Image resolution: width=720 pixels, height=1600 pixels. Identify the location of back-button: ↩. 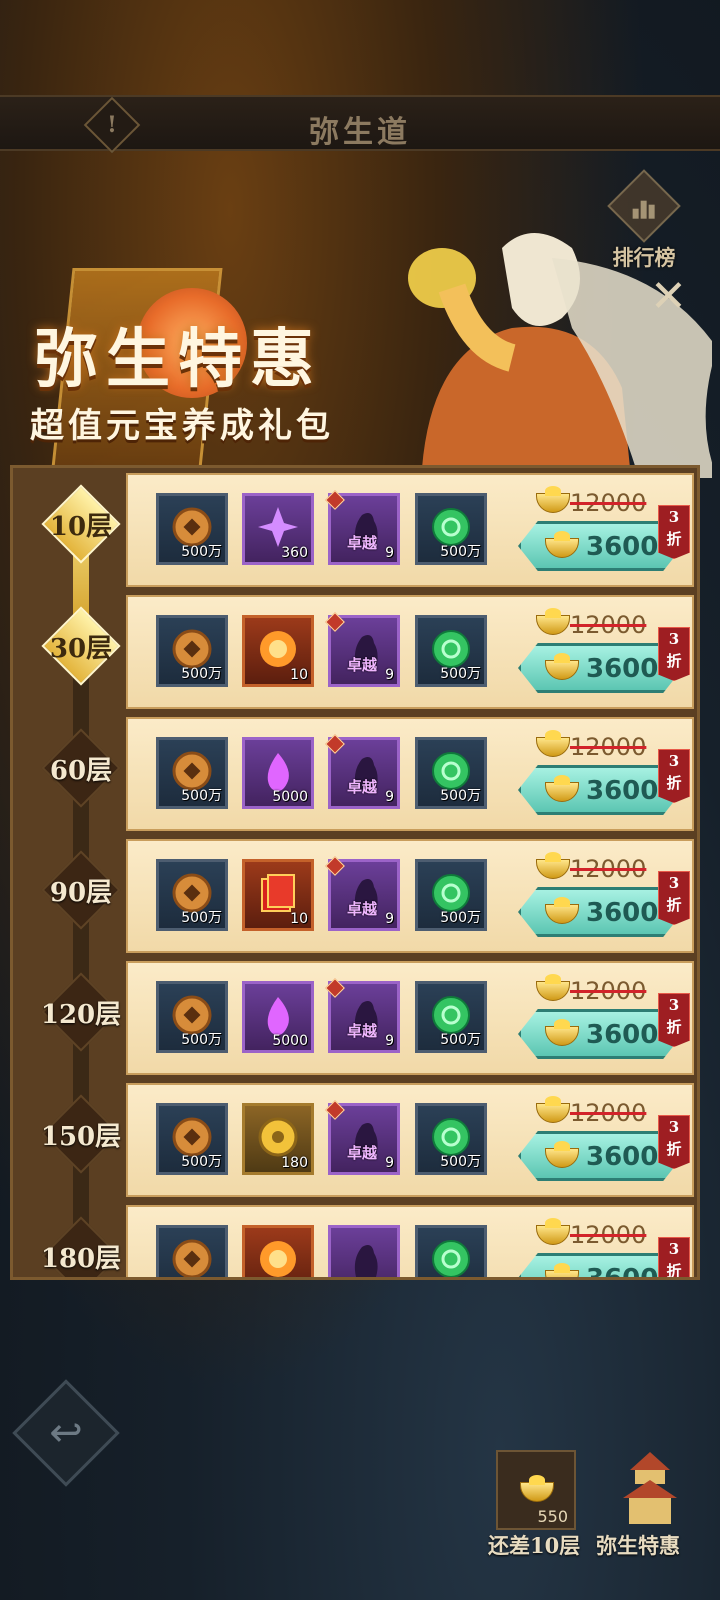
(66, 1433).